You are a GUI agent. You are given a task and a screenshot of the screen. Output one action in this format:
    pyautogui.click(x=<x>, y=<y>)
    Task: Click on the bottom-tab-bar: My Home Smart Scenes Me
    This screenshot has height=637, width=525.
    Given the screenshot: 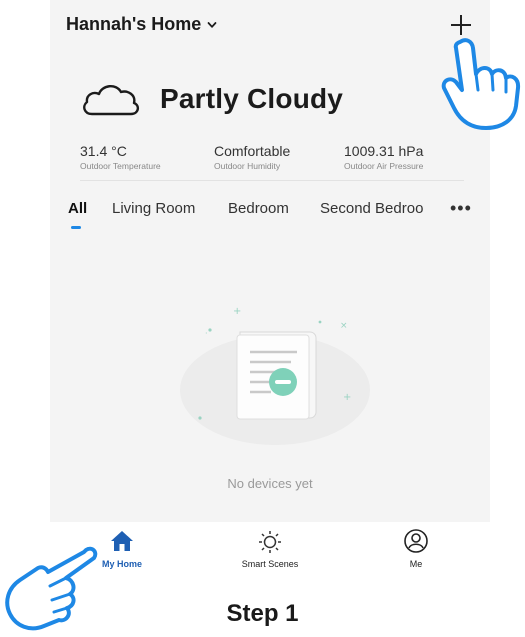 What is the action you would take?
    pyautogui.click(x=270, y=556)
    